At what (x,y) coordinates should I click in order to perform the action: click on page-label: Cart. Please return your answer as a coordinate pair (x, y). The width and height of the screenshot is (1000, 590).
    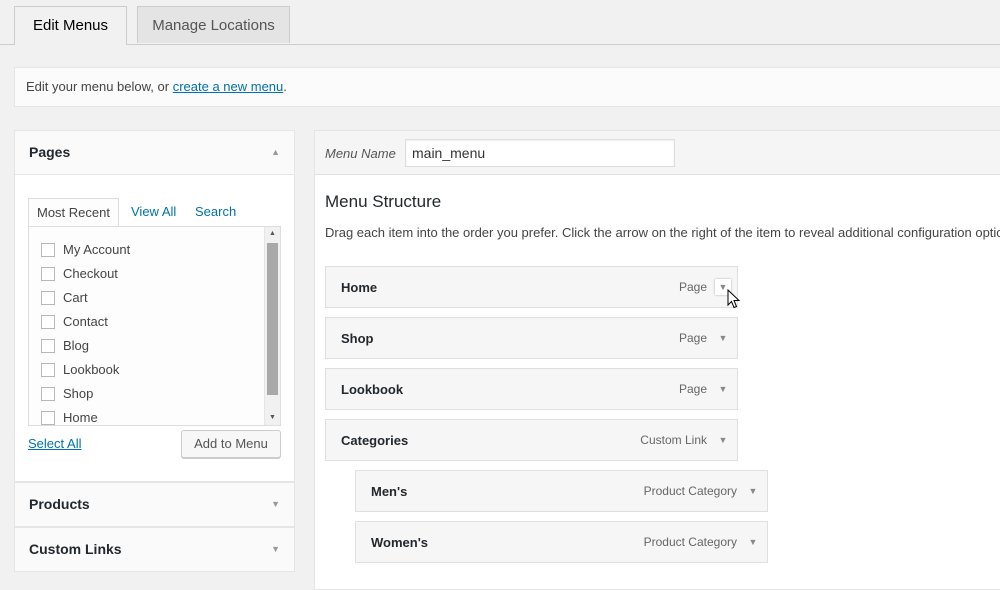
    Looking at the image, I should click on (75, 297).